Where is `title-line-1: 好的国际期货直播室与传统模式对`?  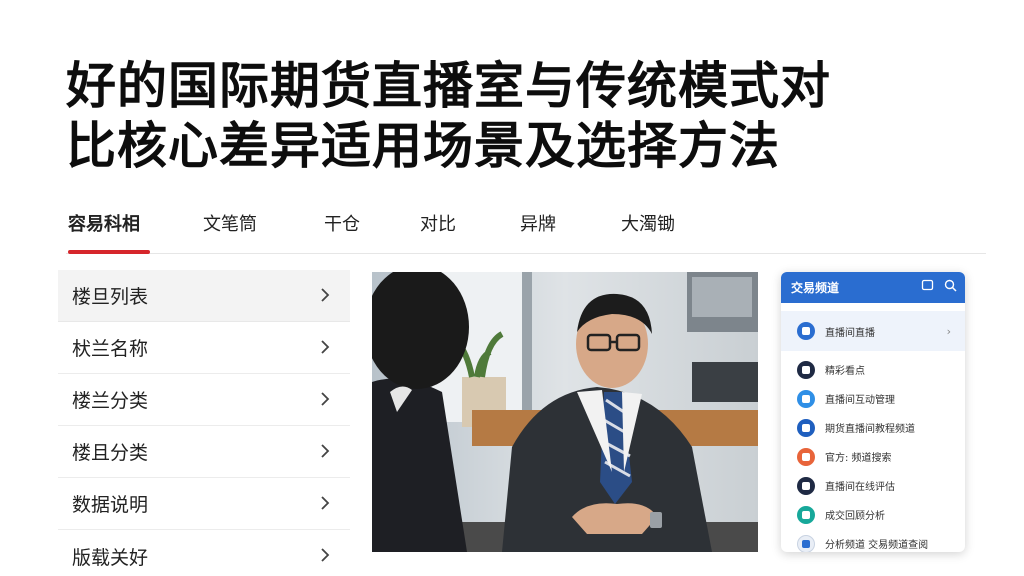 title-line-1: 好的国际期货直播室与传统模式对 is located at coordinates (448, 86).